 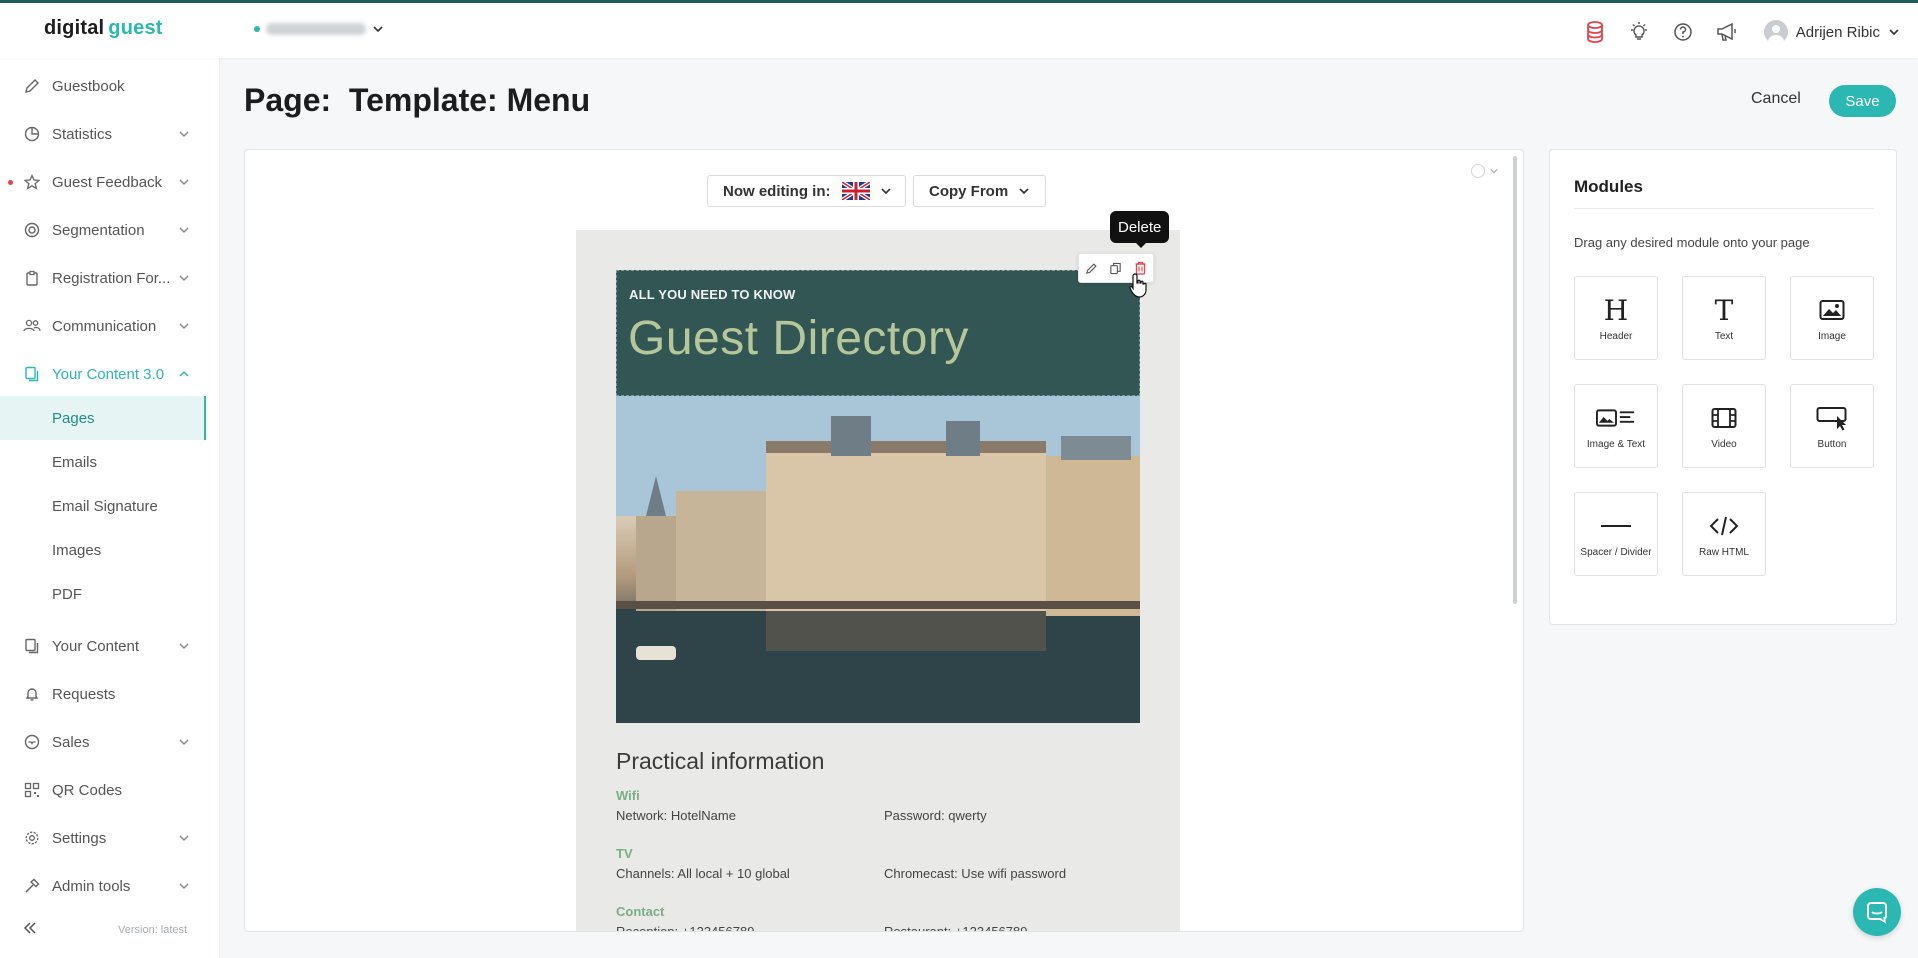 I want to click on edit-icon, so click(x=1091, y=268).